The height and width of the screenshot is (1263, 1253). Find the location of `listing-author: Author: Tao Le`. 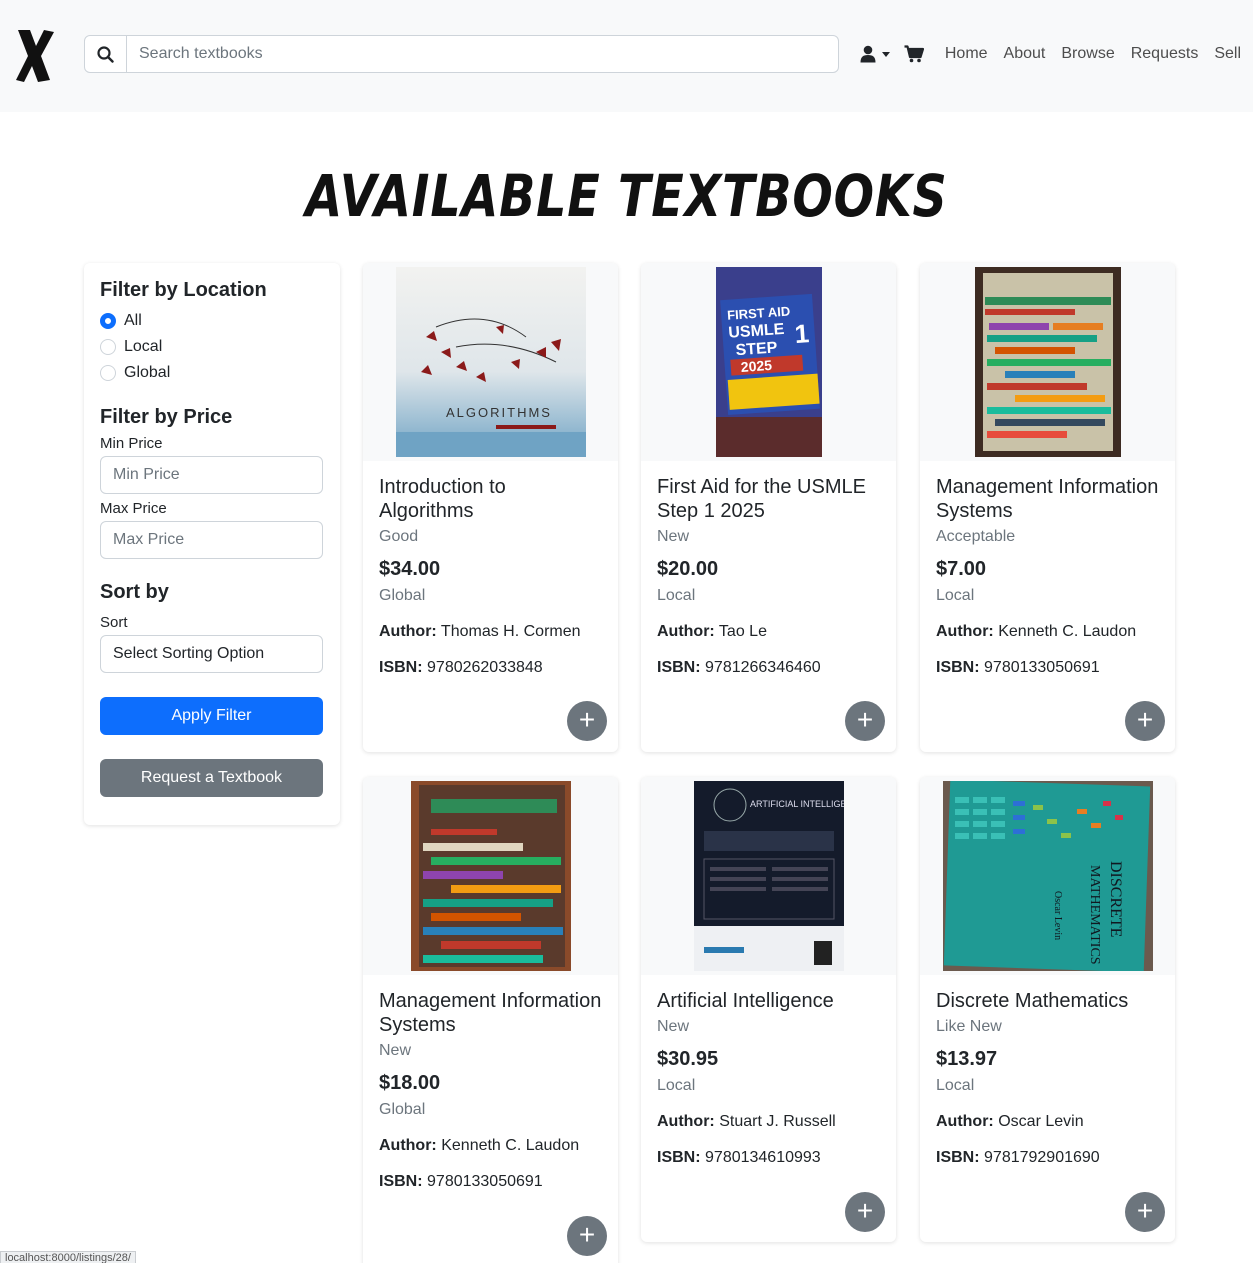

listing-author: Author: Tao Le is located at coordinates (768, 632).